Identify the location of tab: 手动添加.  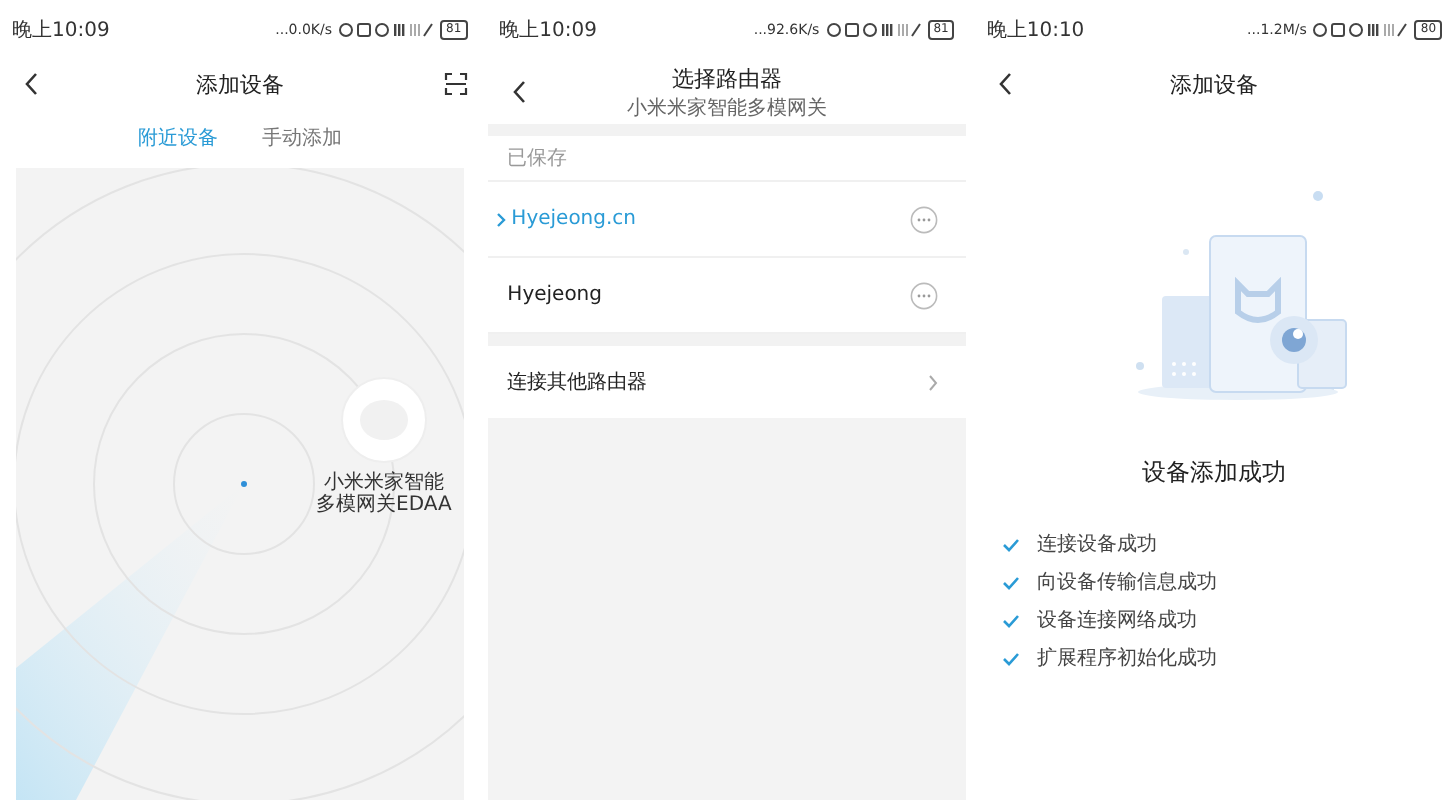
(301, 138).